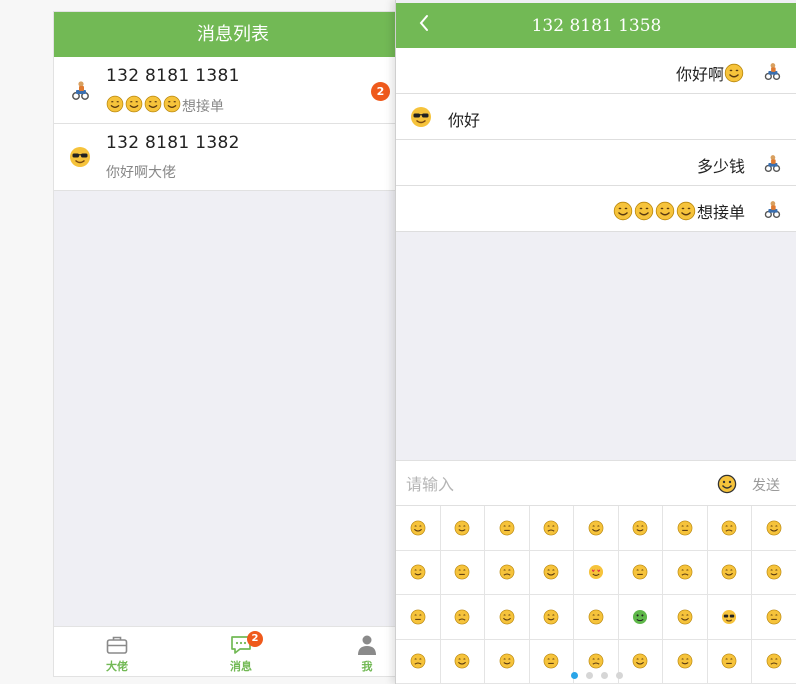  Describe the element at coordinates (380, 91) in the screenshot. I see `unread-badge: 2` at that location.